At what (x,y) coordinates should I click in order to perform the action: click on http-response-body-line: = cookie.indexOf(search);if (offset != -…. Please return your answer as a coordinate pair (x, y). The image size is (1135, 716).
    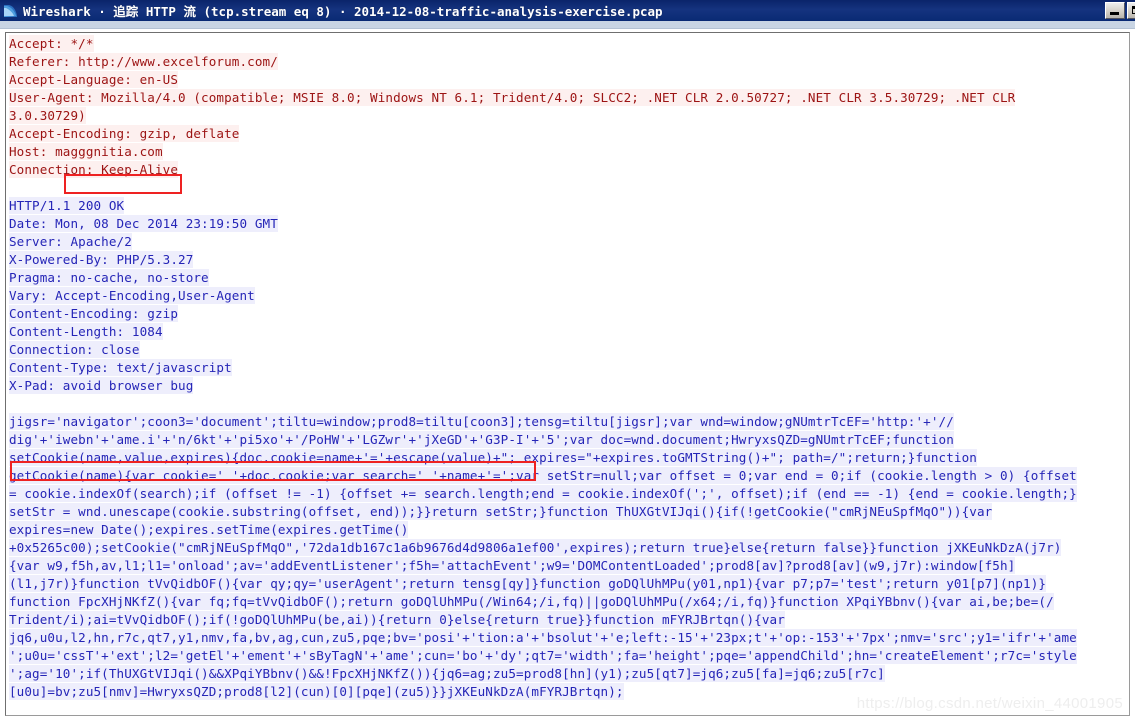
    Looking at the image, I should click on (569, 494).